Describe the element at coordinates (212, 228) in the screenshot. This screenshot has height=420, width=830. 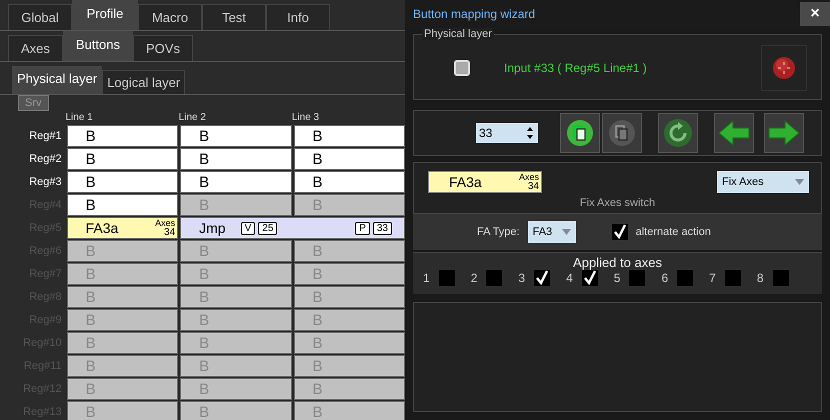
I see `function-label: Jmp` at that location.